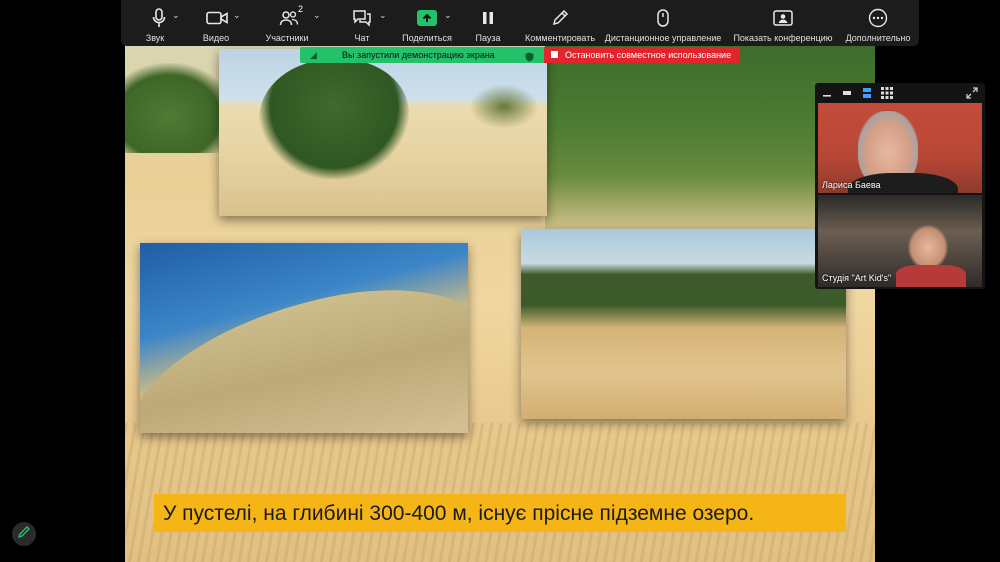 This screenshot has height=562, width=1000. I want to click on remote-control-label: Дистанционное управление, so click(663, 38).